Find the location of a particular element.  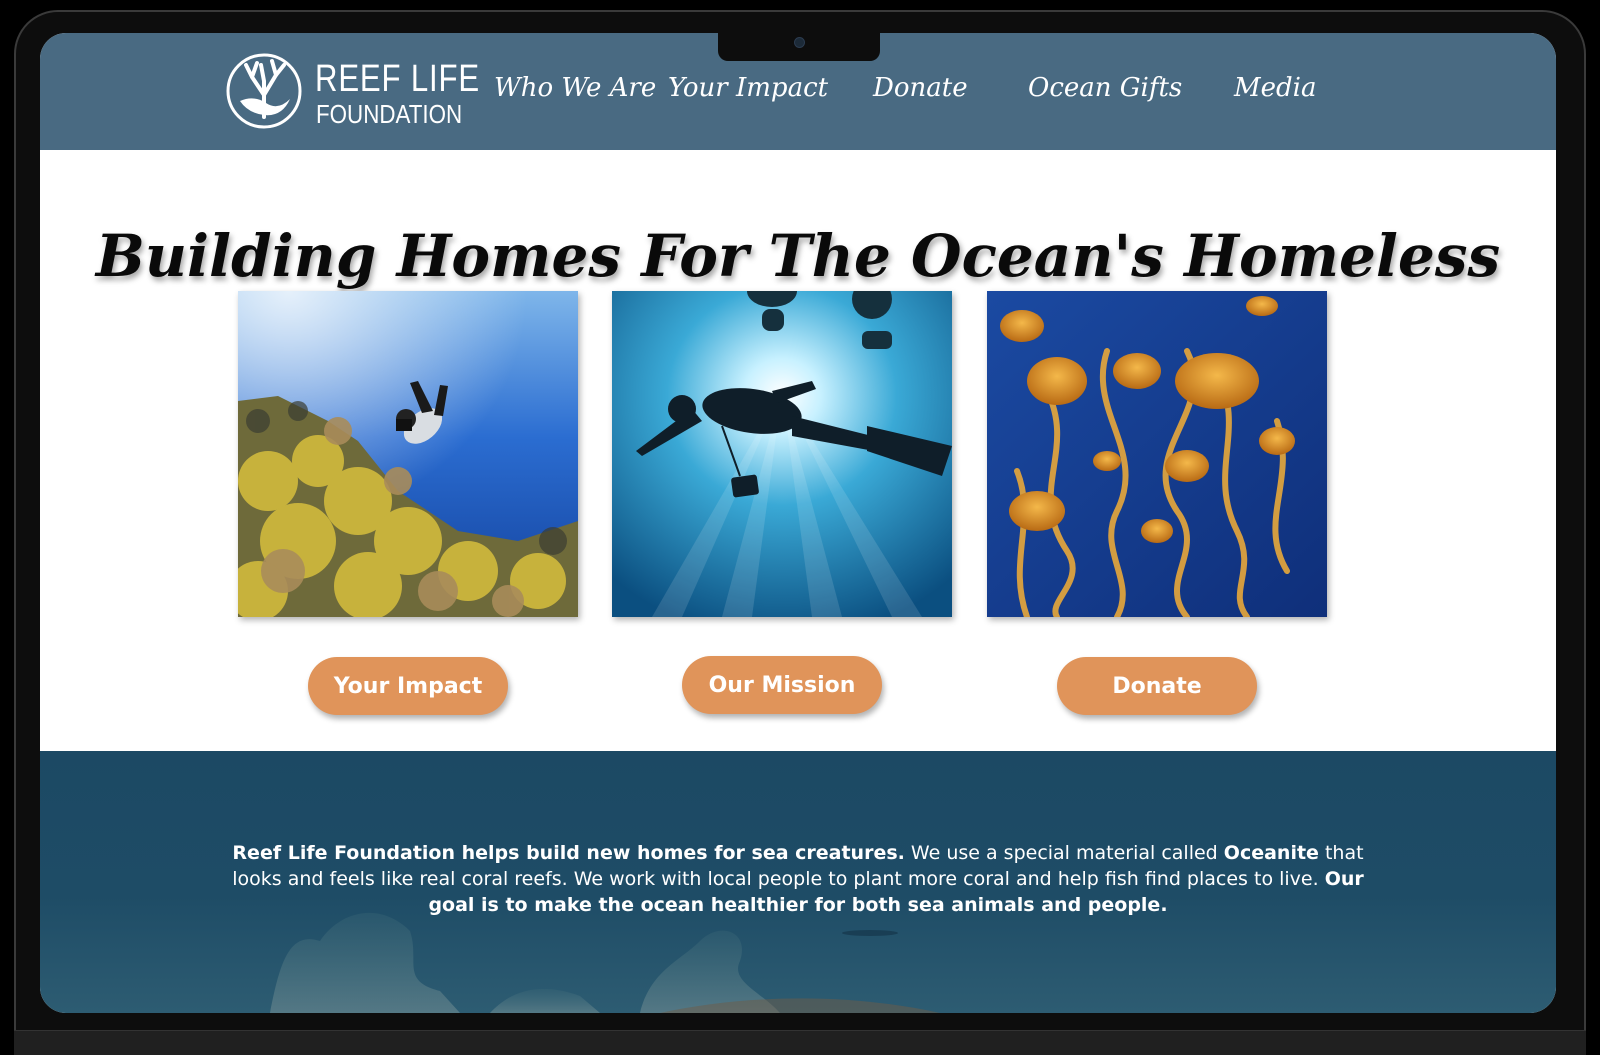

brand-name-line1: REEF LIFE is located at coordinates (397, 79).